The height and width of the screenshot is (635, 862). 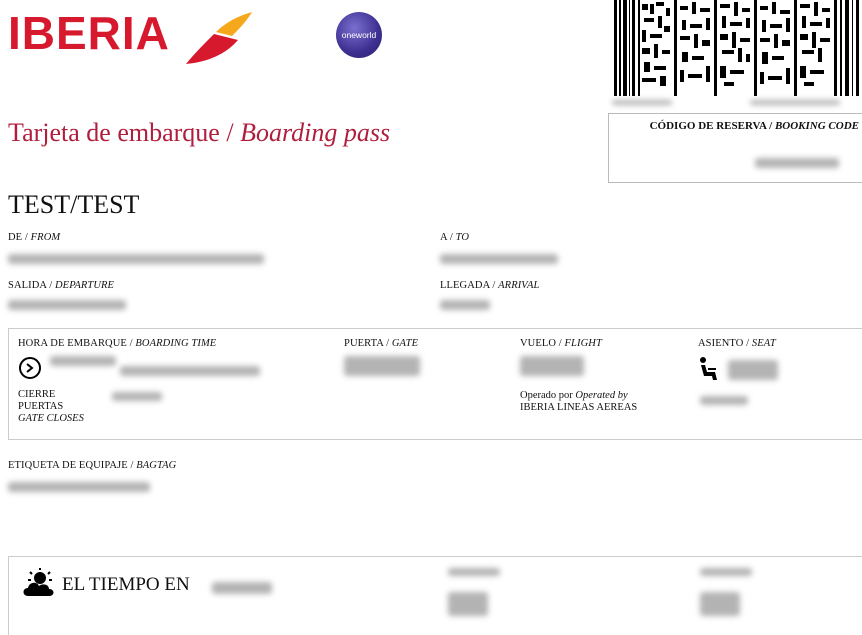 What do you see at coordinates (67, 305) in the screenshot?
I see `departure-value-redacted` at bounding box center [67, 305].